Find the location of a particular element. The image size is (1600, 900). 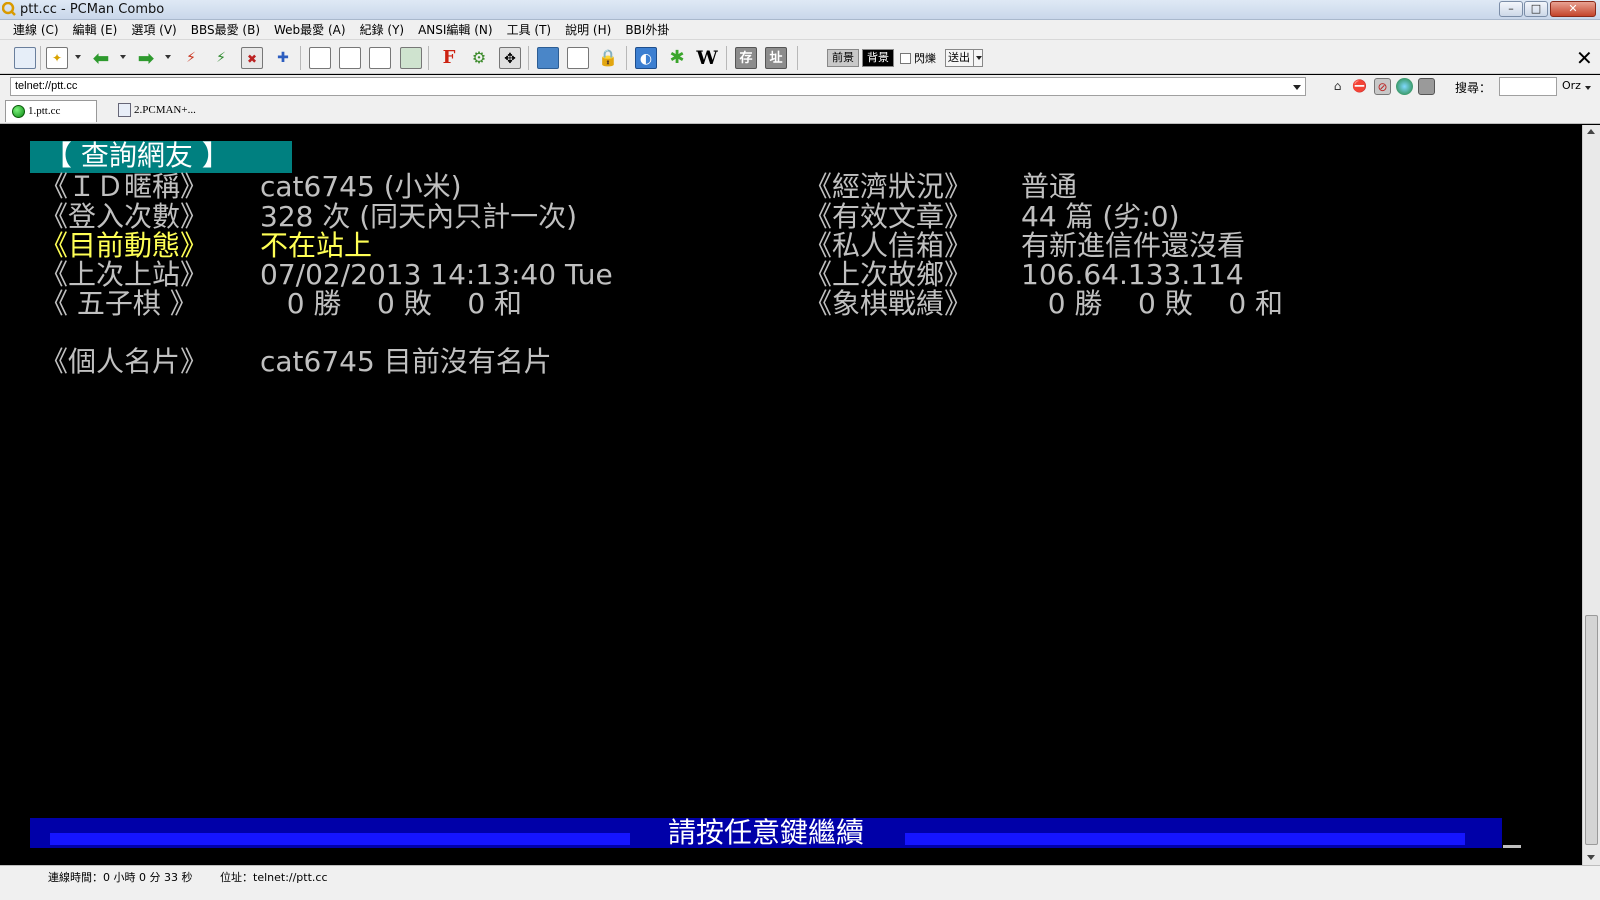

send-dropdown-icon is located at coordinates (978, 58).